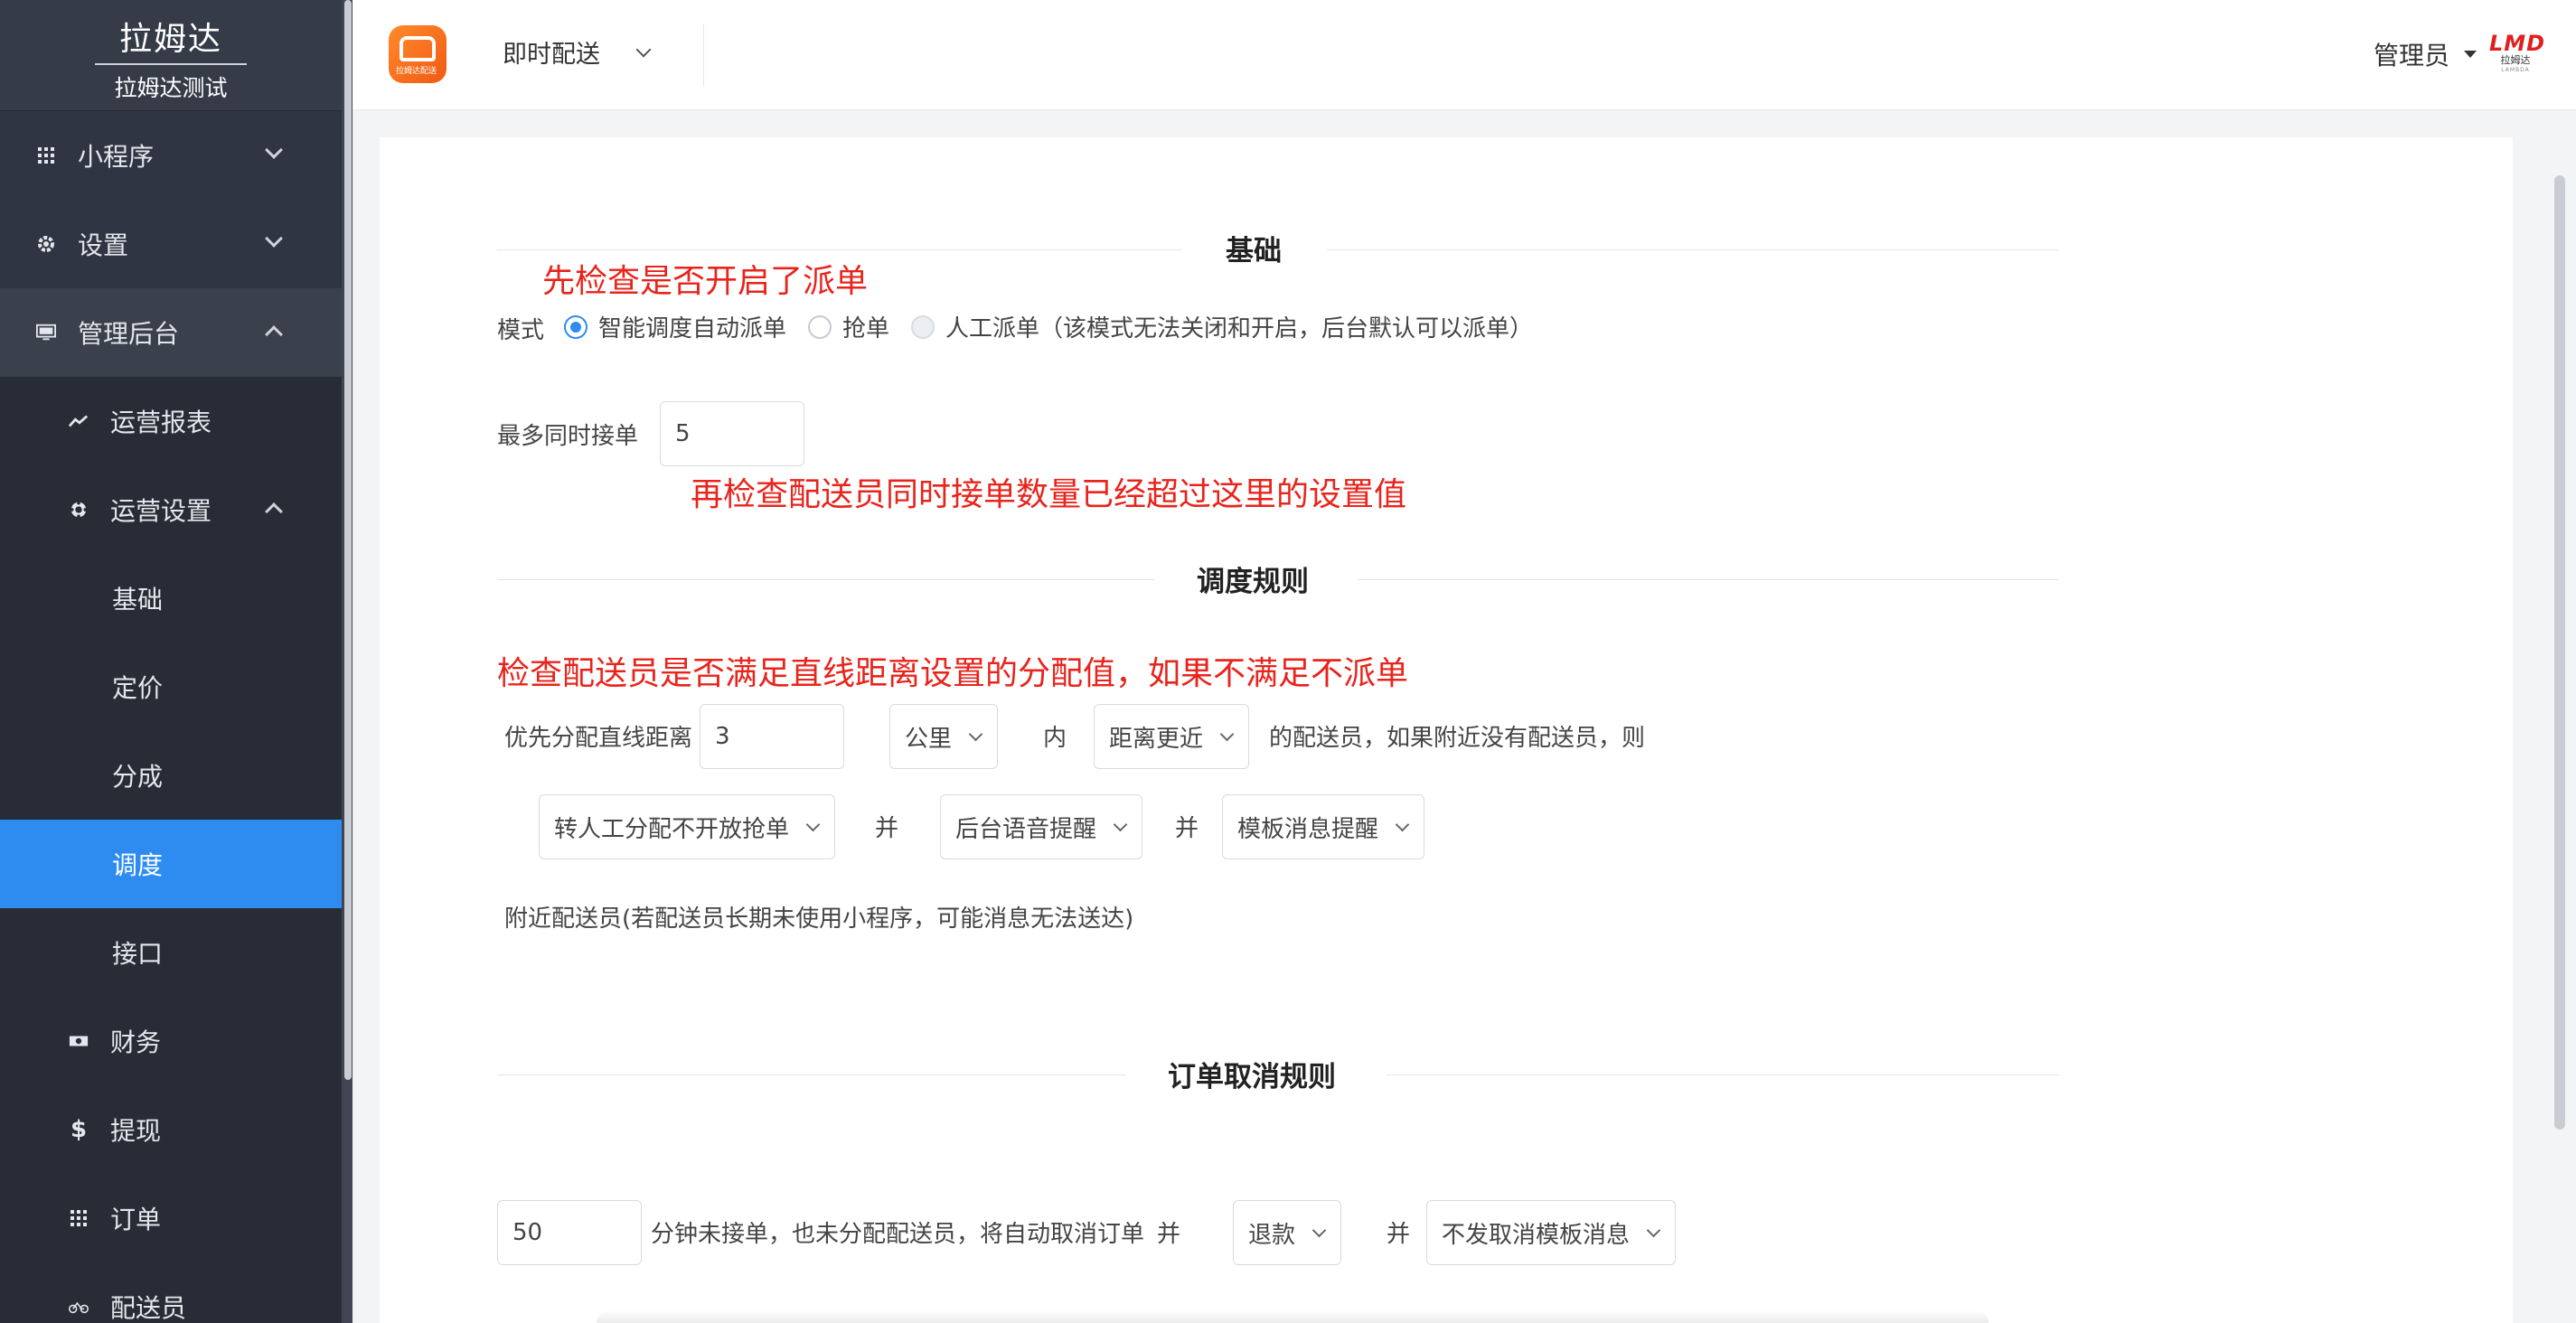 This screenshot has width=2576, height=1323. Describe the element at coordinates (599, 738) in the screenshot. I see `distance-label: 优先分配直线距离` at that location.